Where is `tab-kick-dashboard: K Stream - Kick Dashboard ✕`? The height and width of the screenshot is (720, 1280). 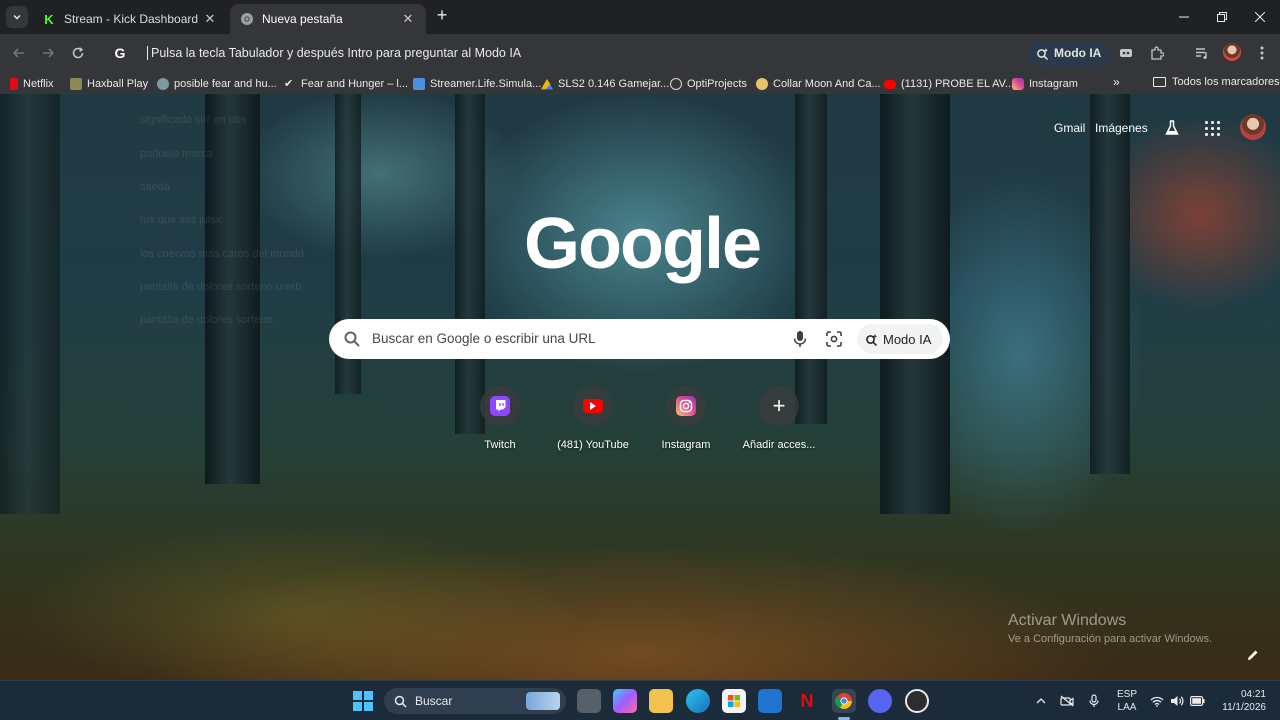 tab-kick-dashboard: K Stream - Kick Dashboard ✕ is located at coordinates (130, 19).